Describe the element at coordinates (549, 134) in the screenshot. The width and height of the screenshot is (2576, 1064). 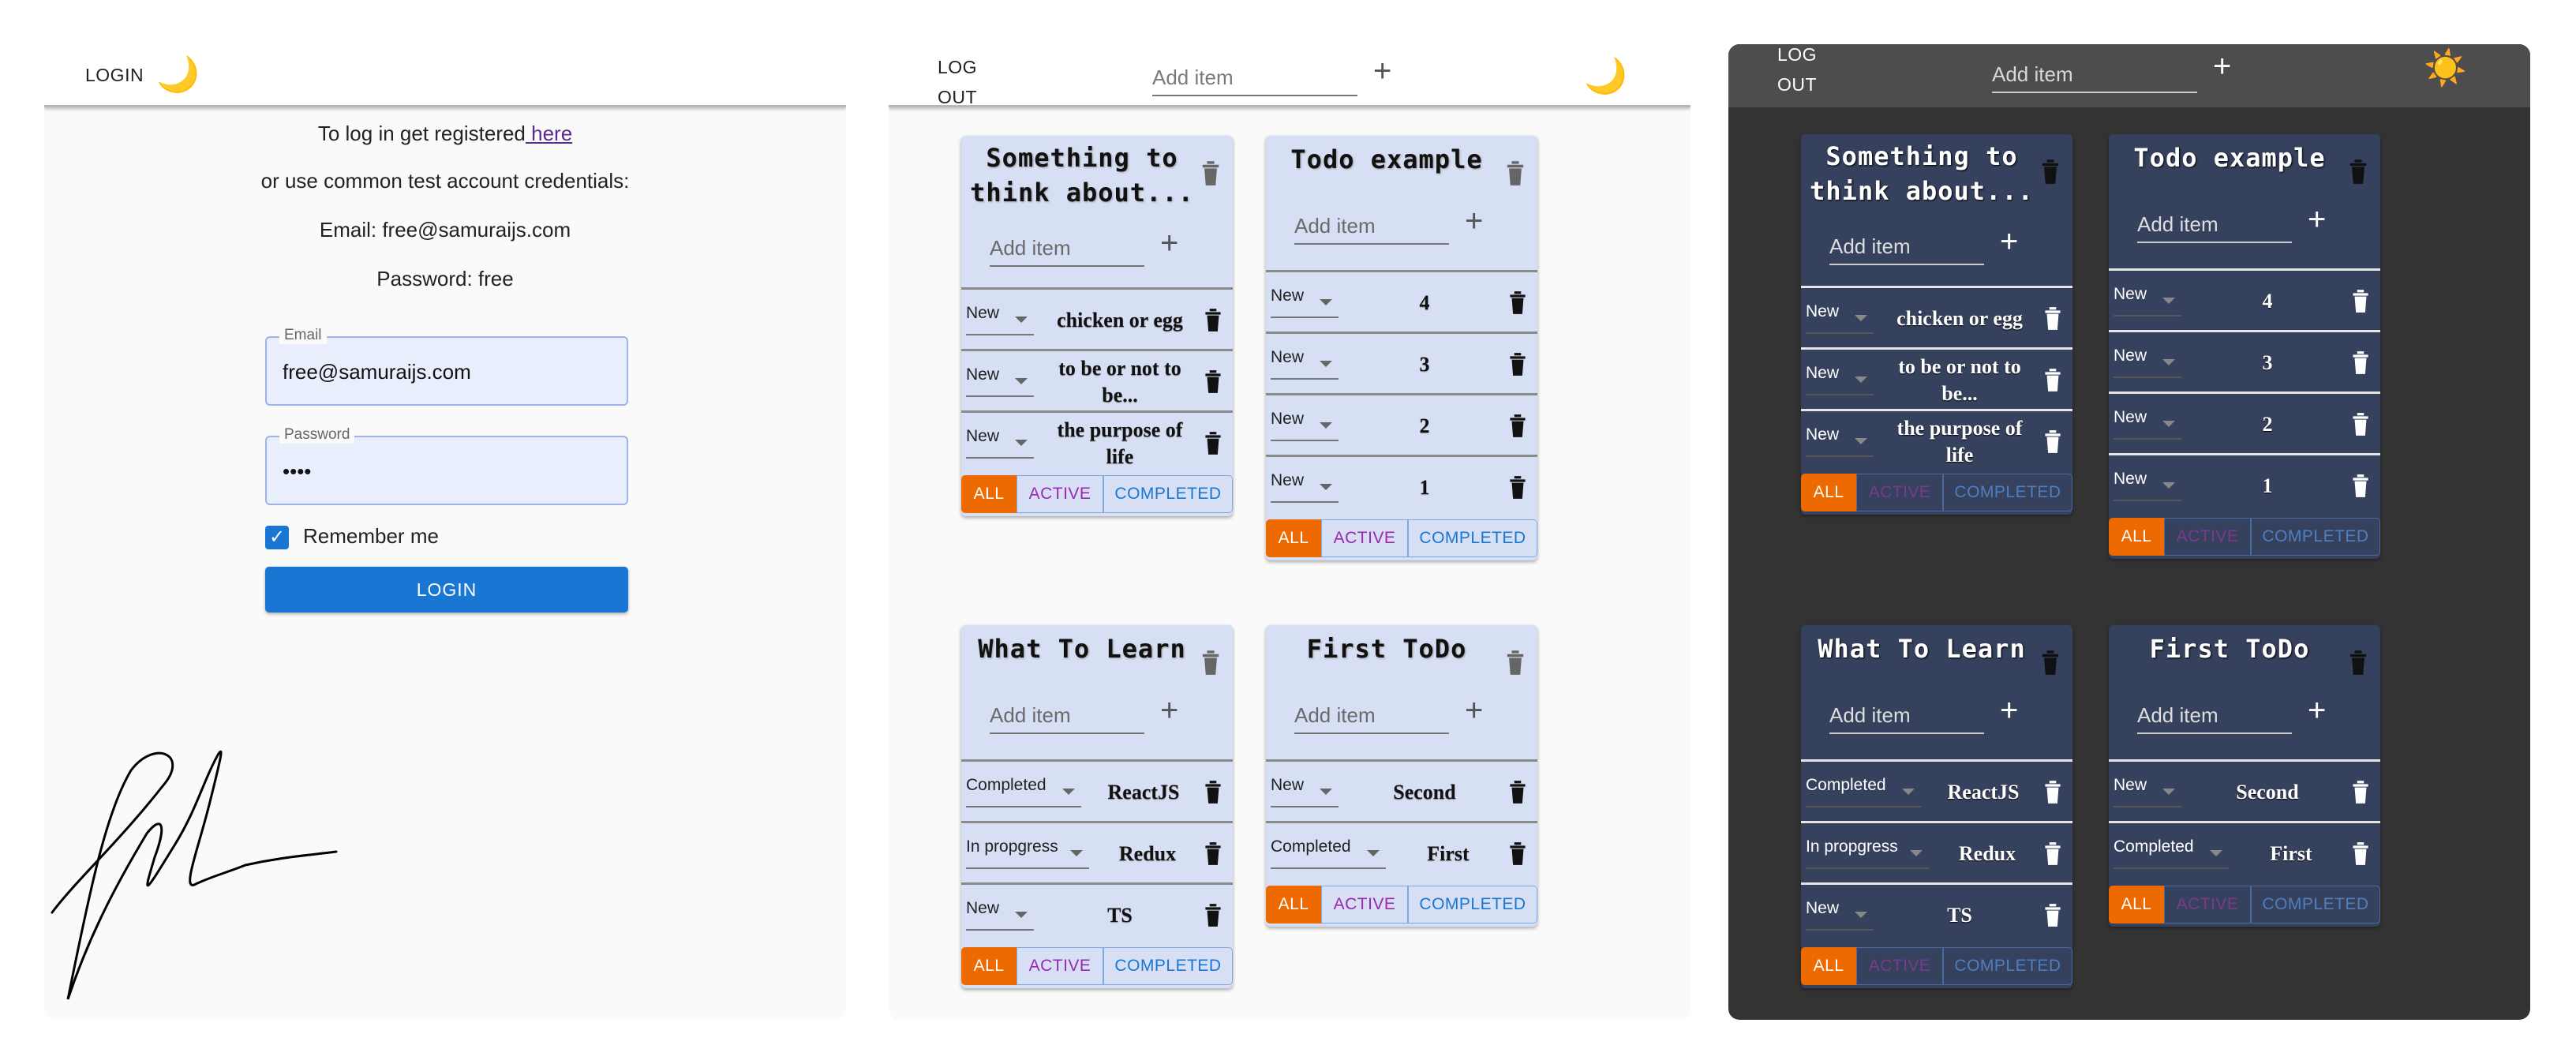
I see `register-link: here` at that location.